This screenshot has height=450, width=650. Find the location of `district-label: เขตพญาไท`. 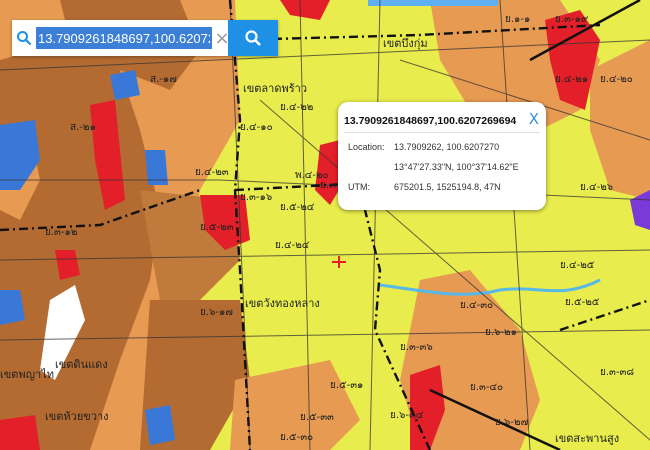

district-label: เขตพญาไท is located at coordinates (27, 374).